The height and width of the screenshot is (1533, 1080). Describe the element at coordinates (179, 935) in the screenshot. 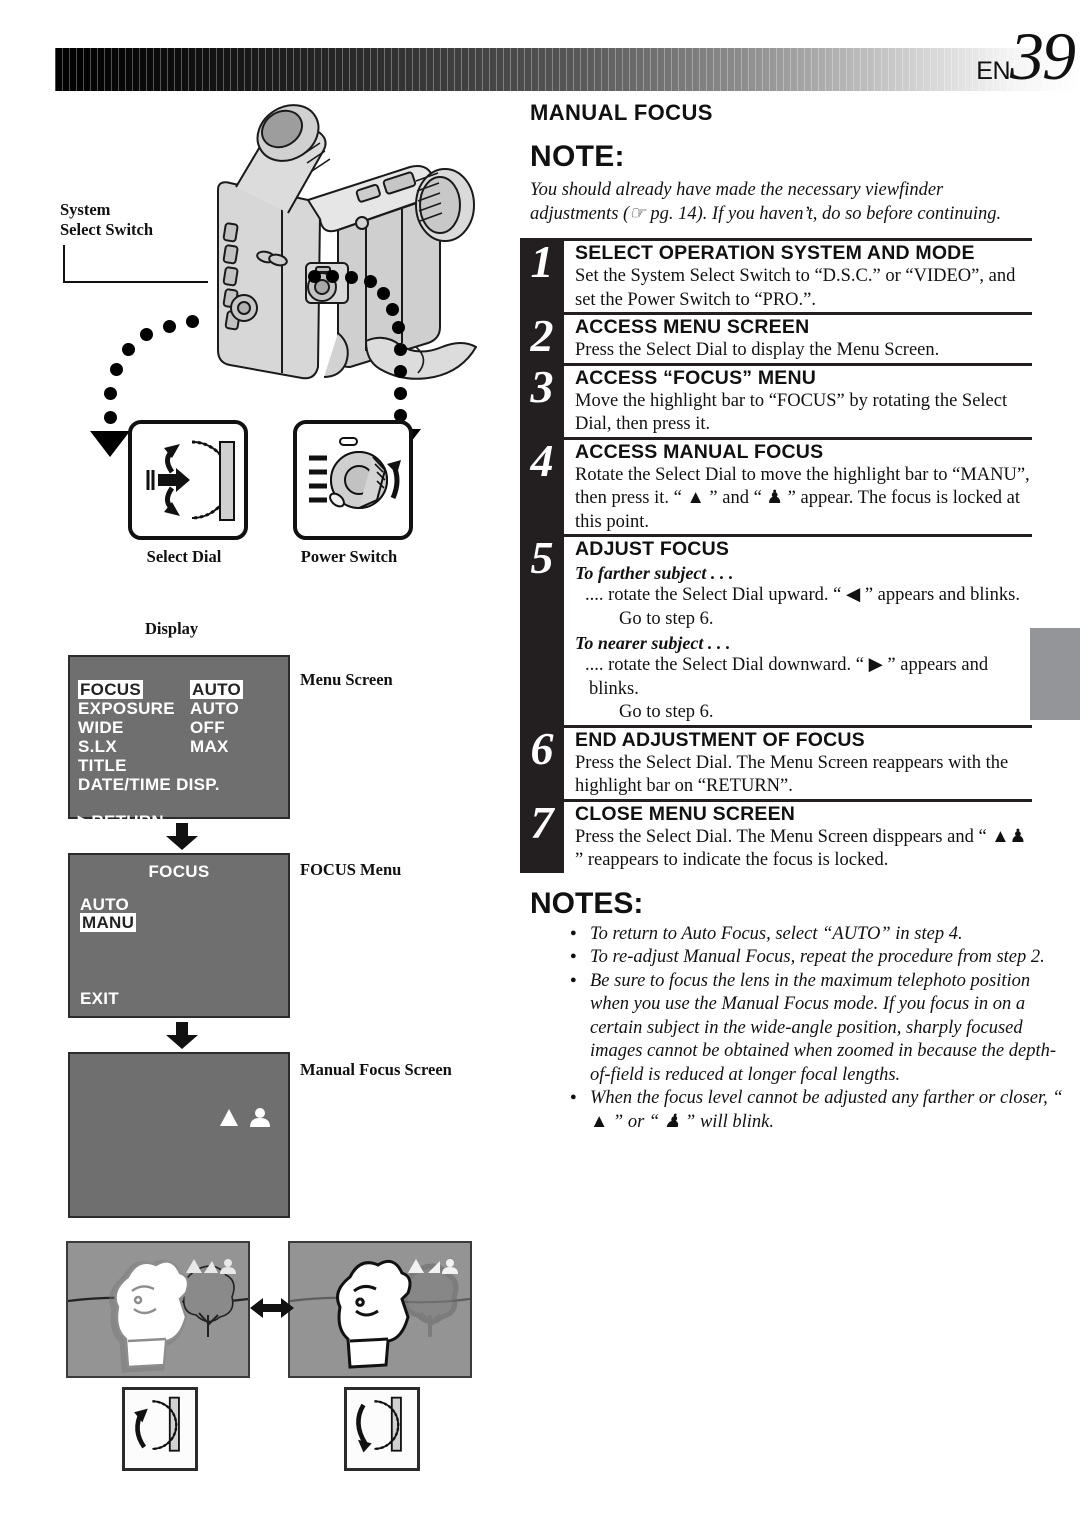

I see `focus-menu-lcd: FOCUS AUTO MANU EXIT` at that location.